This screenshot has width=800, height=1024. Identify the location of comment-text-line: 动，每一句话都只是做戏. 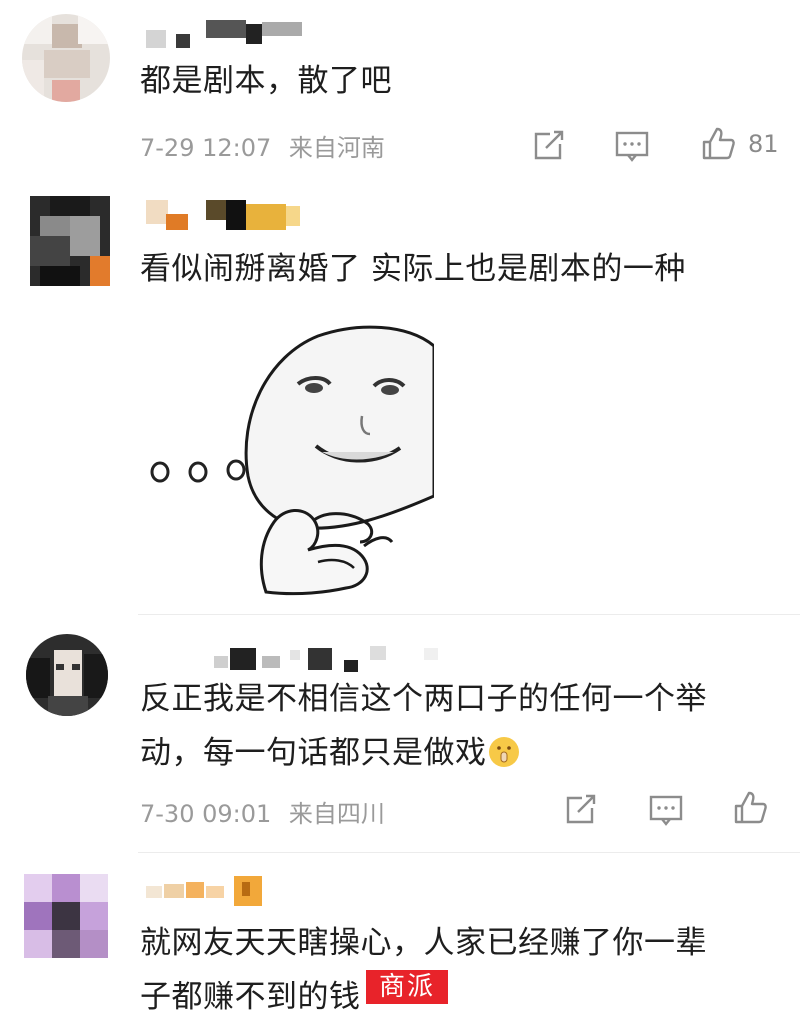
(450, 753).